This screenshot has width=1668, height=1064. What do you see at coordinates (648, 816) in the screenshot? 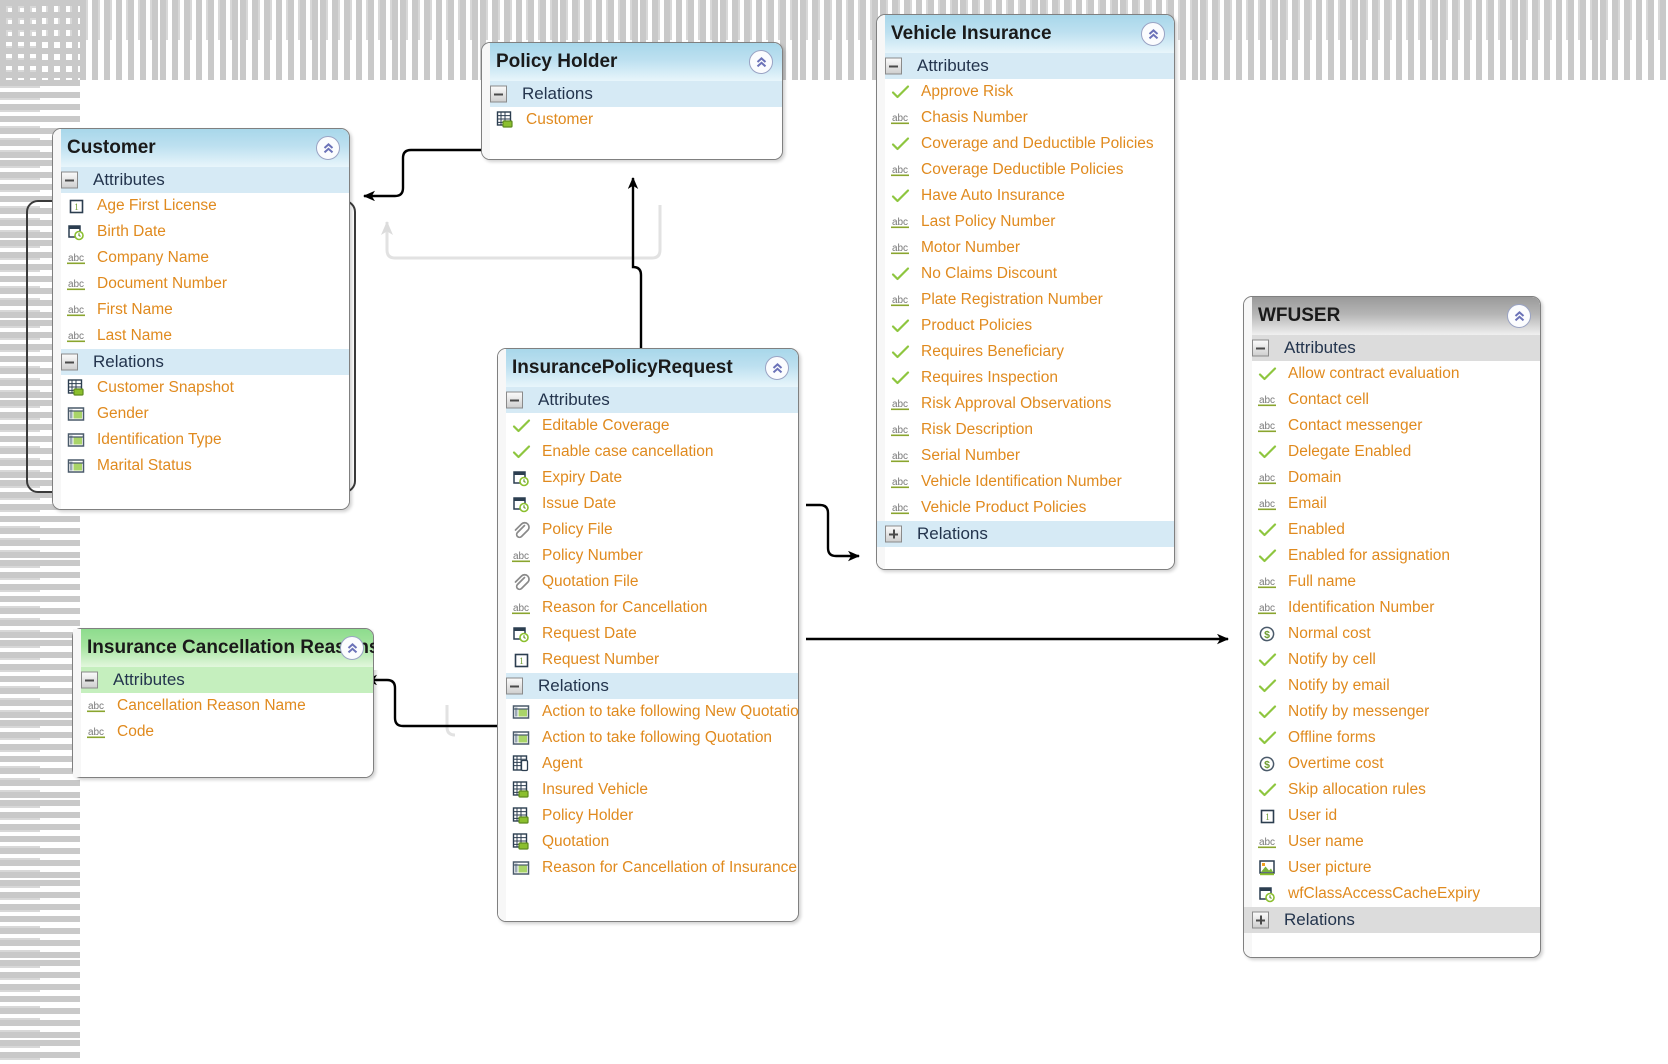
I see `member-row: Policy Holder` at bounding box center [648, 816].